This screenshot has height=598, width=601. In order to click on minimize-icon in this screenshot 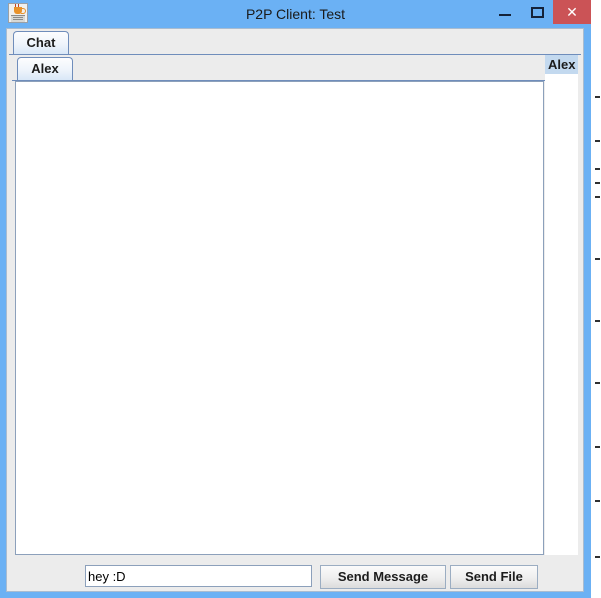, I will do `click(505, 15)`.